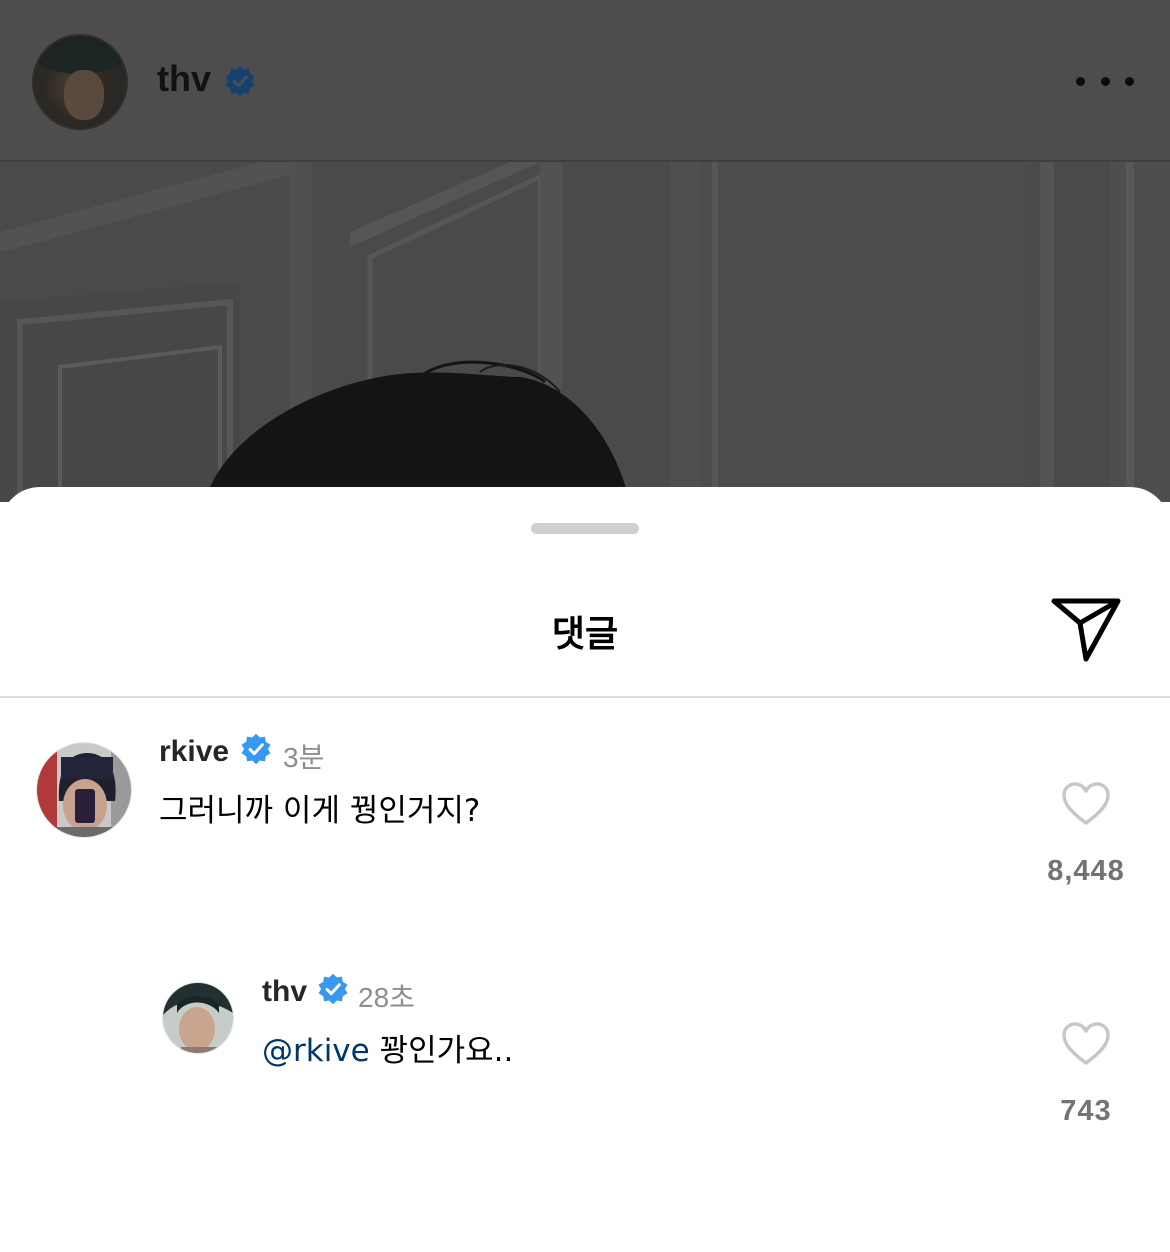 The width and height of the screenshot is (1170, 1252). I want to click on post-author-username: thv, so click(184, 79).